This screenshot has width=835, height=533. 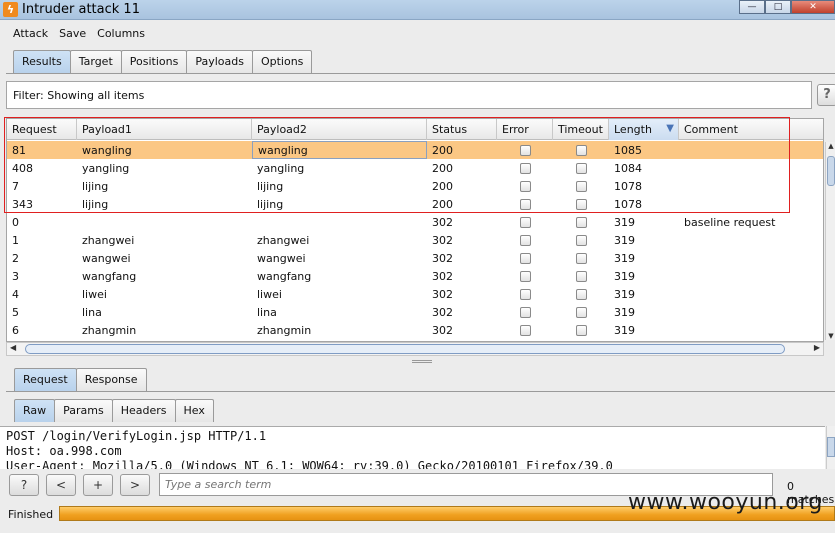 I want to click on burp-app-icon: ϟ, so click(x=10, y=9).